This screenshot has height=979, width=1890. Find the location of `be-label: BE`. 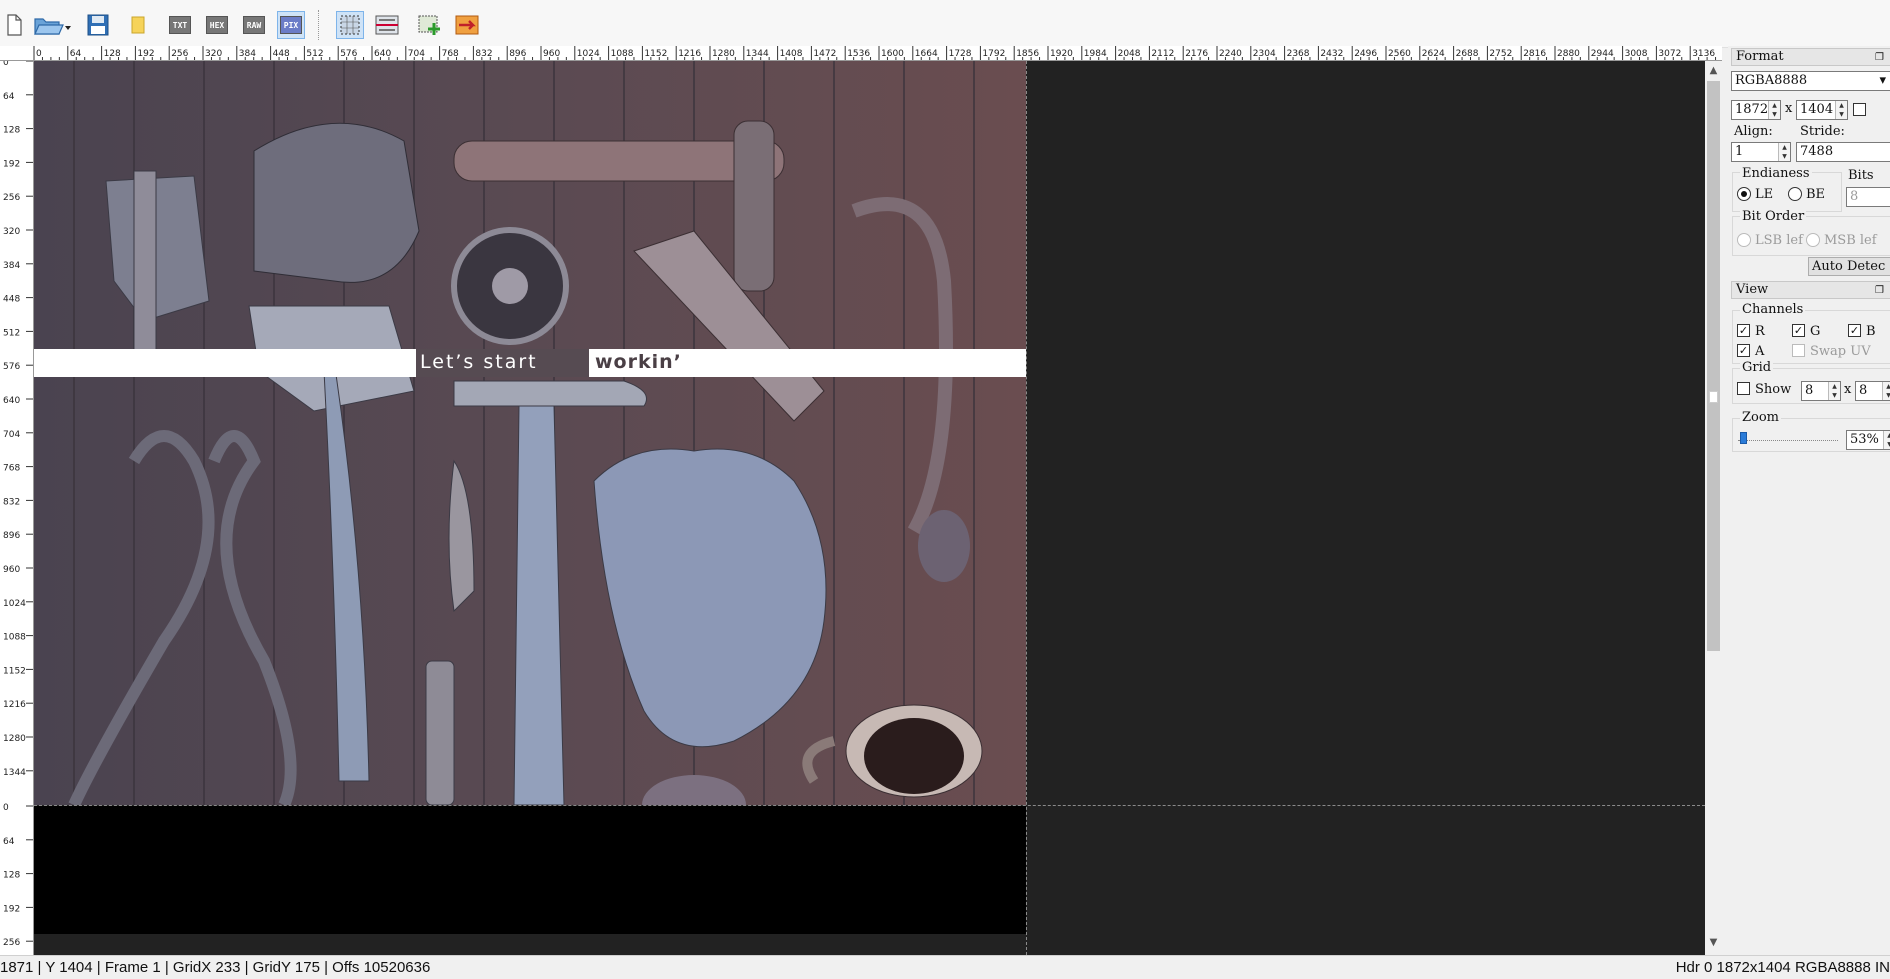

be-label: BE is located at coordinates (1816, 194).